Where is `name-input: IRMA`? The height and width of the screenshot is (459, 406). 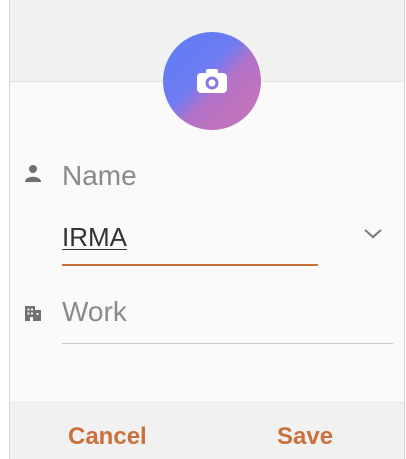
name-input: IRMA is located at coordinates (190, 242).